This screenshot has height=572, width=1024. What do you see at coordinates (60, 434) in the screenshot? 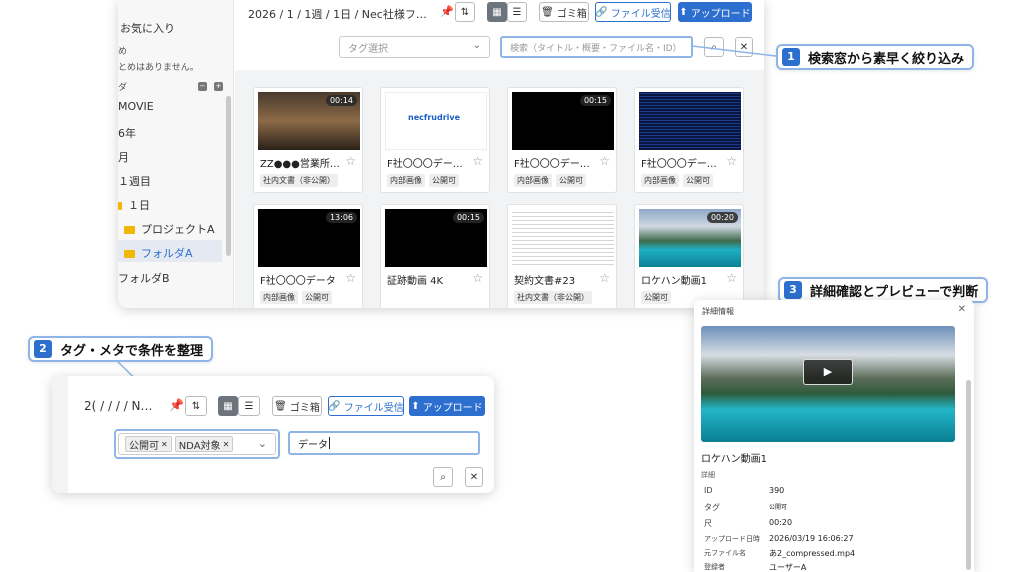
I see `zoom-sidebar-edge` at bounding box center [60, 434].